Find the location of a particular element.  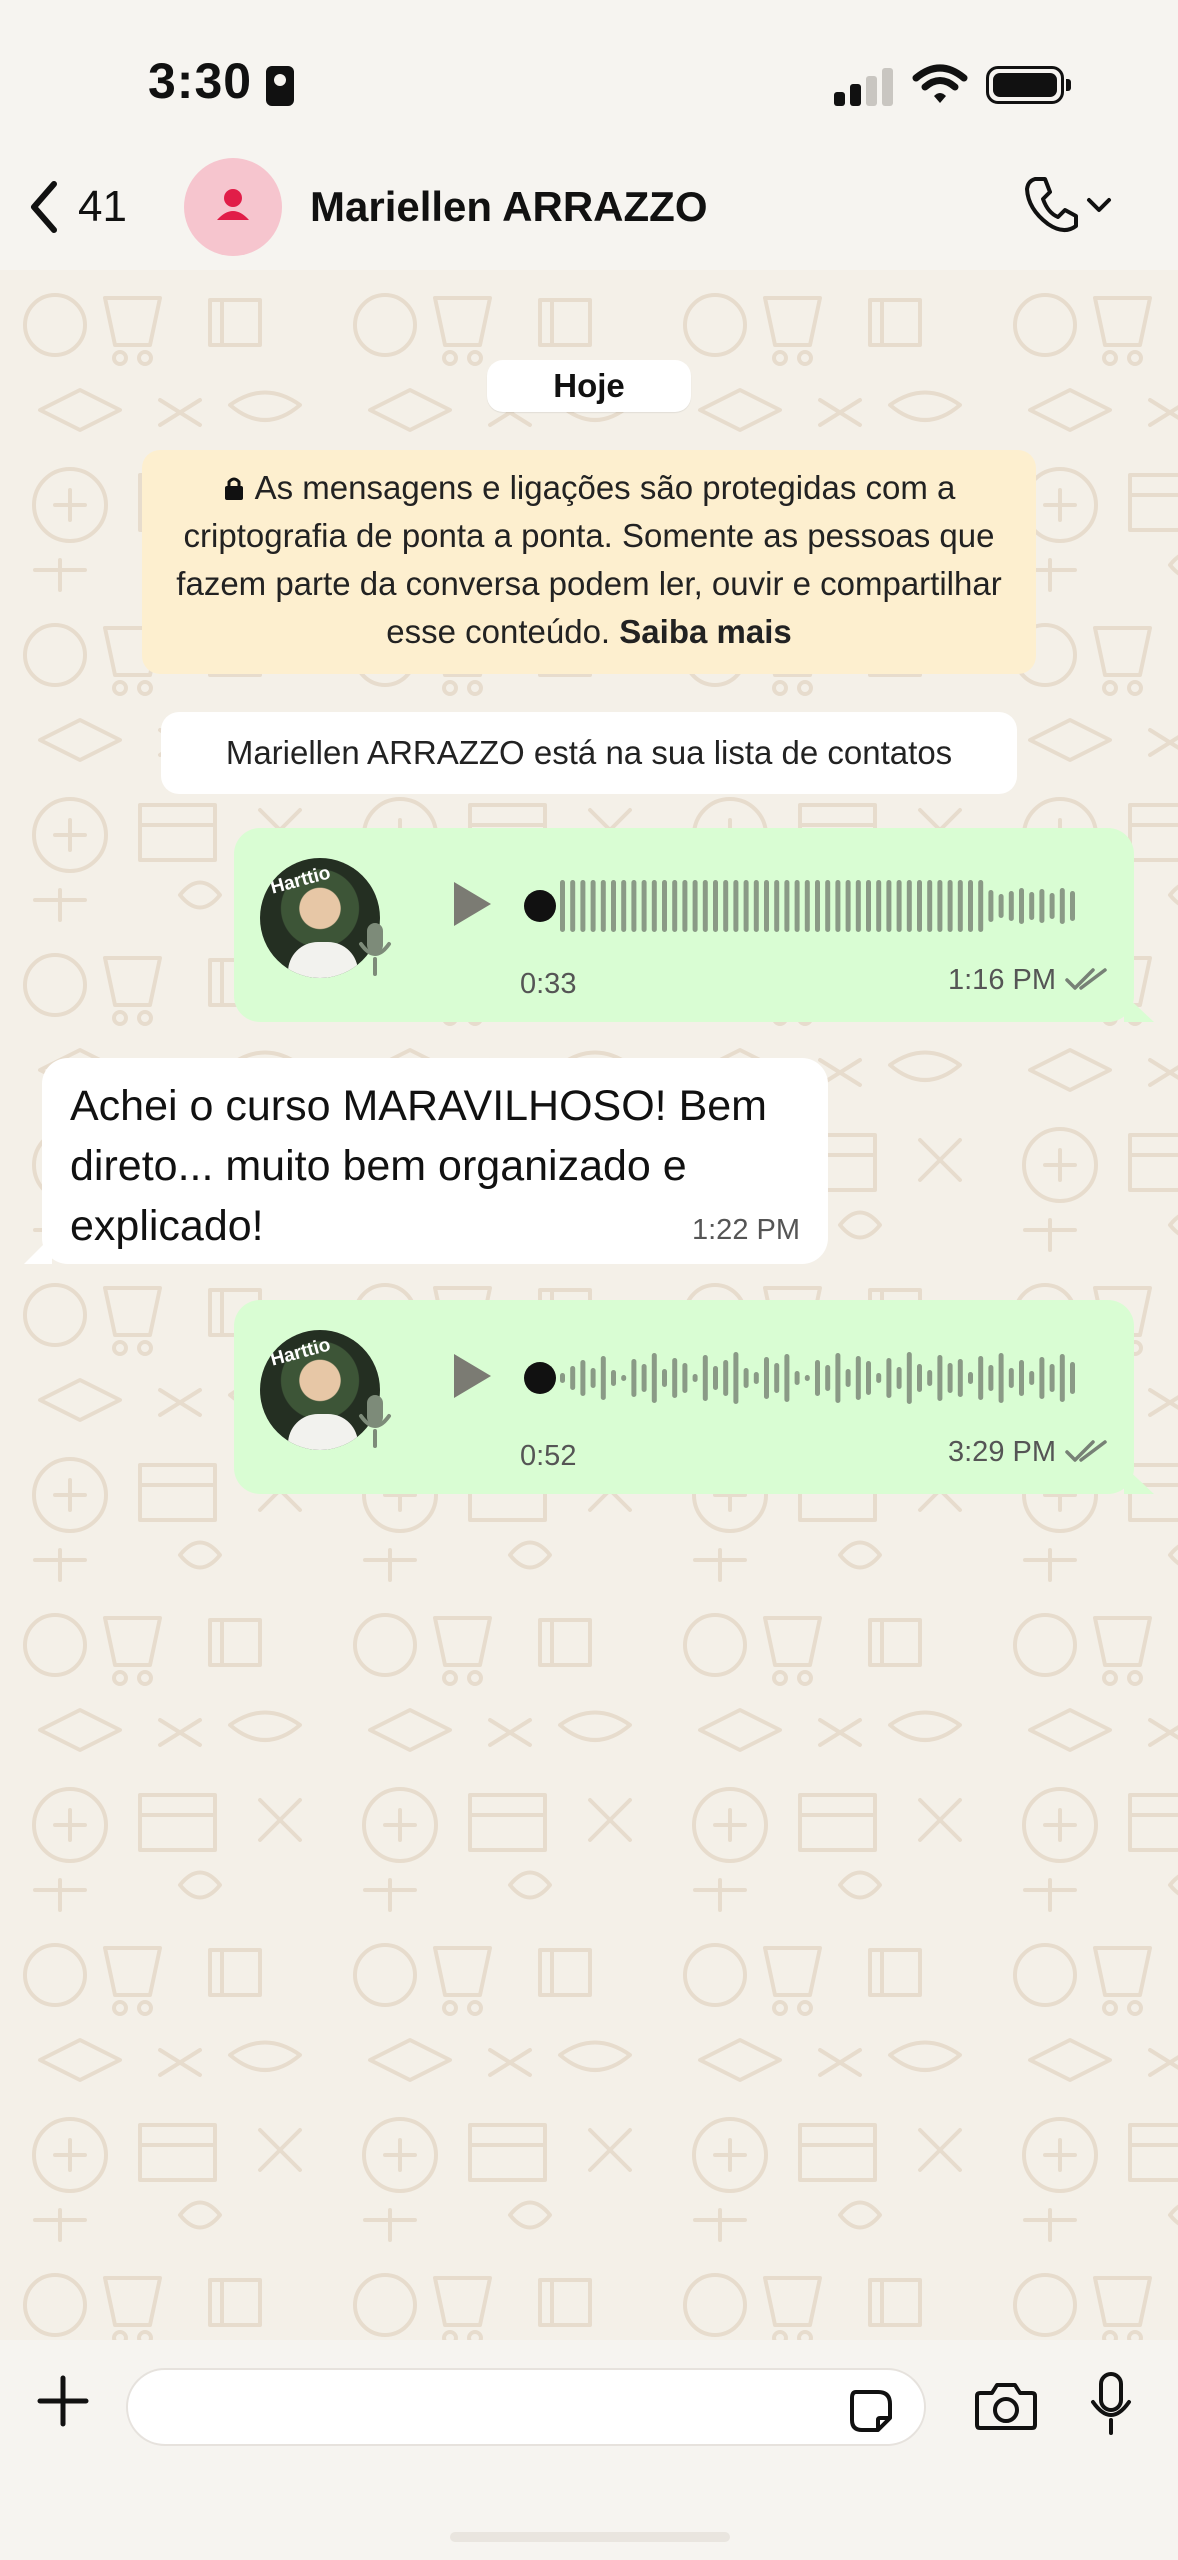

contact-card-icon is located at coordinates (280, 86).